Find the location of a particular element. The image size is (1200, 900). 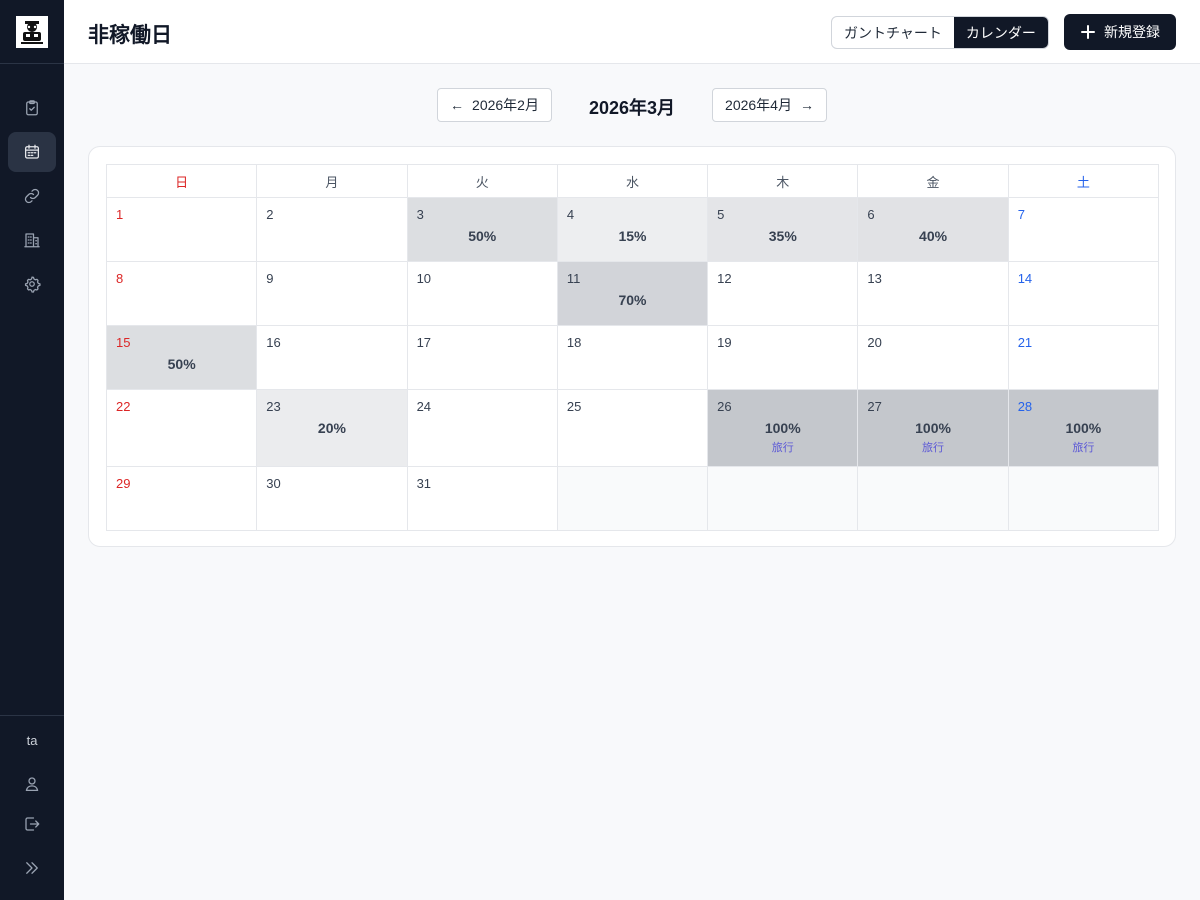

calendar-day-cell: 23 20% is located at coordinates (332, 428).